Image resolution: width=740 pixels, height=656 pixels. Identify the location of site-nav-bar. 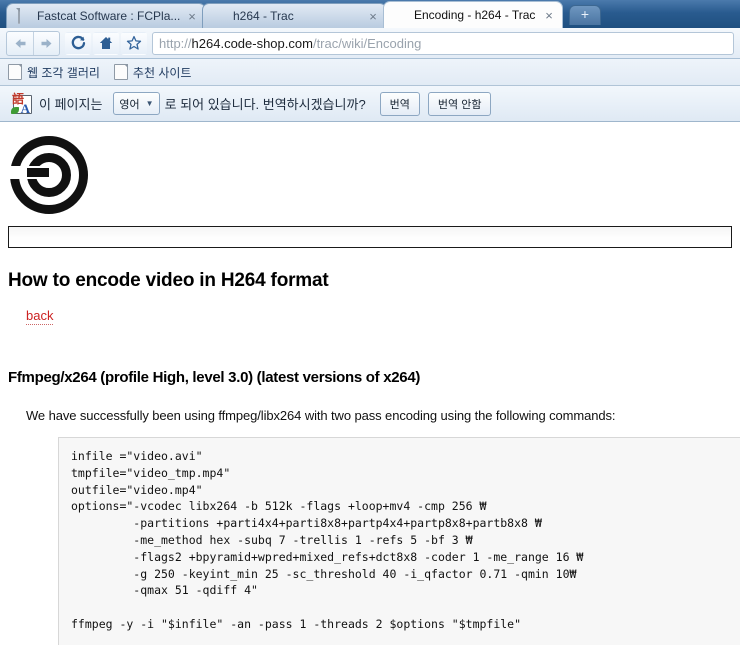
(370, 237).